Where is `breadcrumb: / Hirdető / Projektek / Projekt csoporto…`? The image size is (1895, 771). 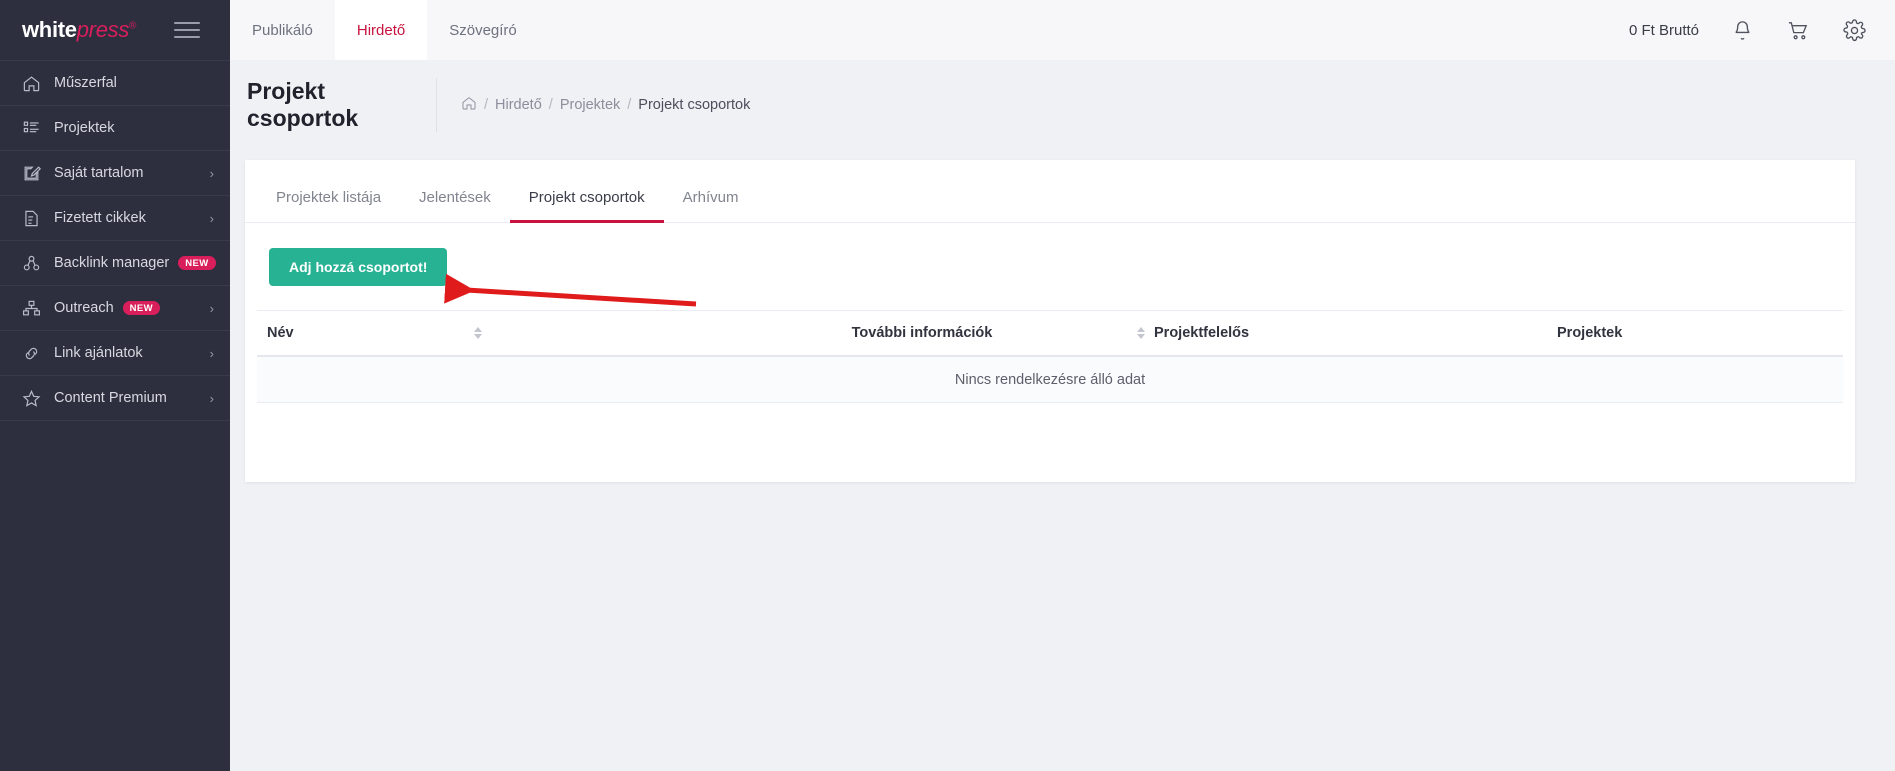
breadcrumb: / Hirdető / Projektek / Projekt csoporto… is located at coordinates (593, 105).